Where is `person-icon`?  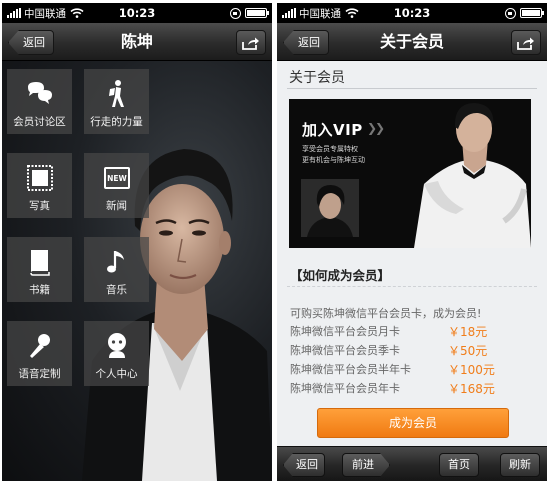
person-icon is located at coordinates (116, 345).